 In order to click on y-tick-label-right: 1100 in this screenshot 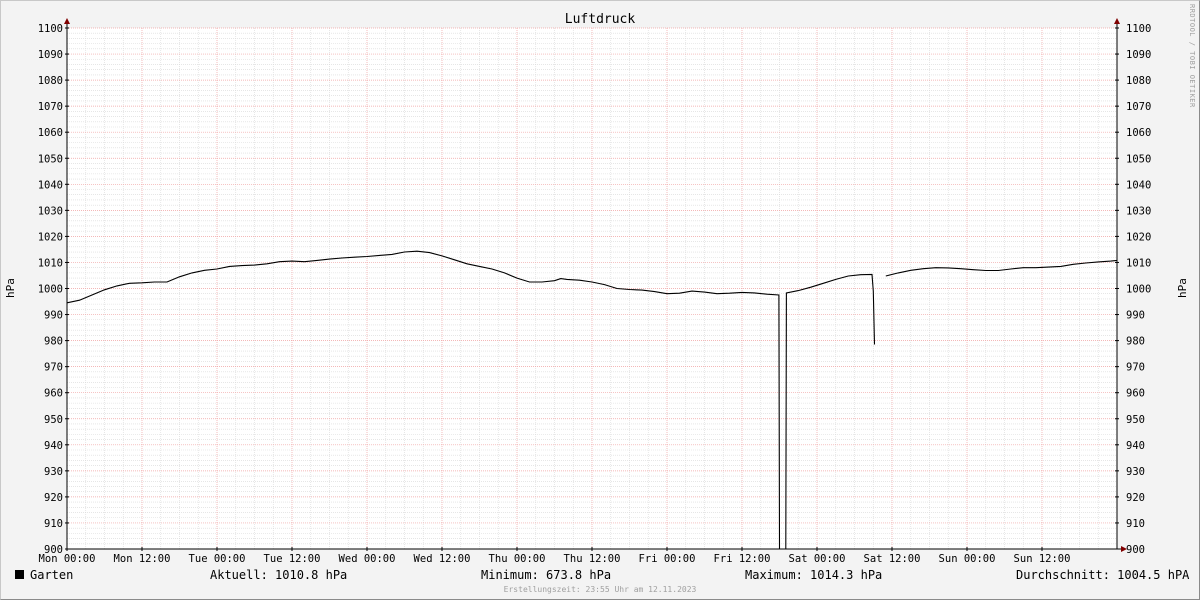, I will do `click(1138, 29)`.